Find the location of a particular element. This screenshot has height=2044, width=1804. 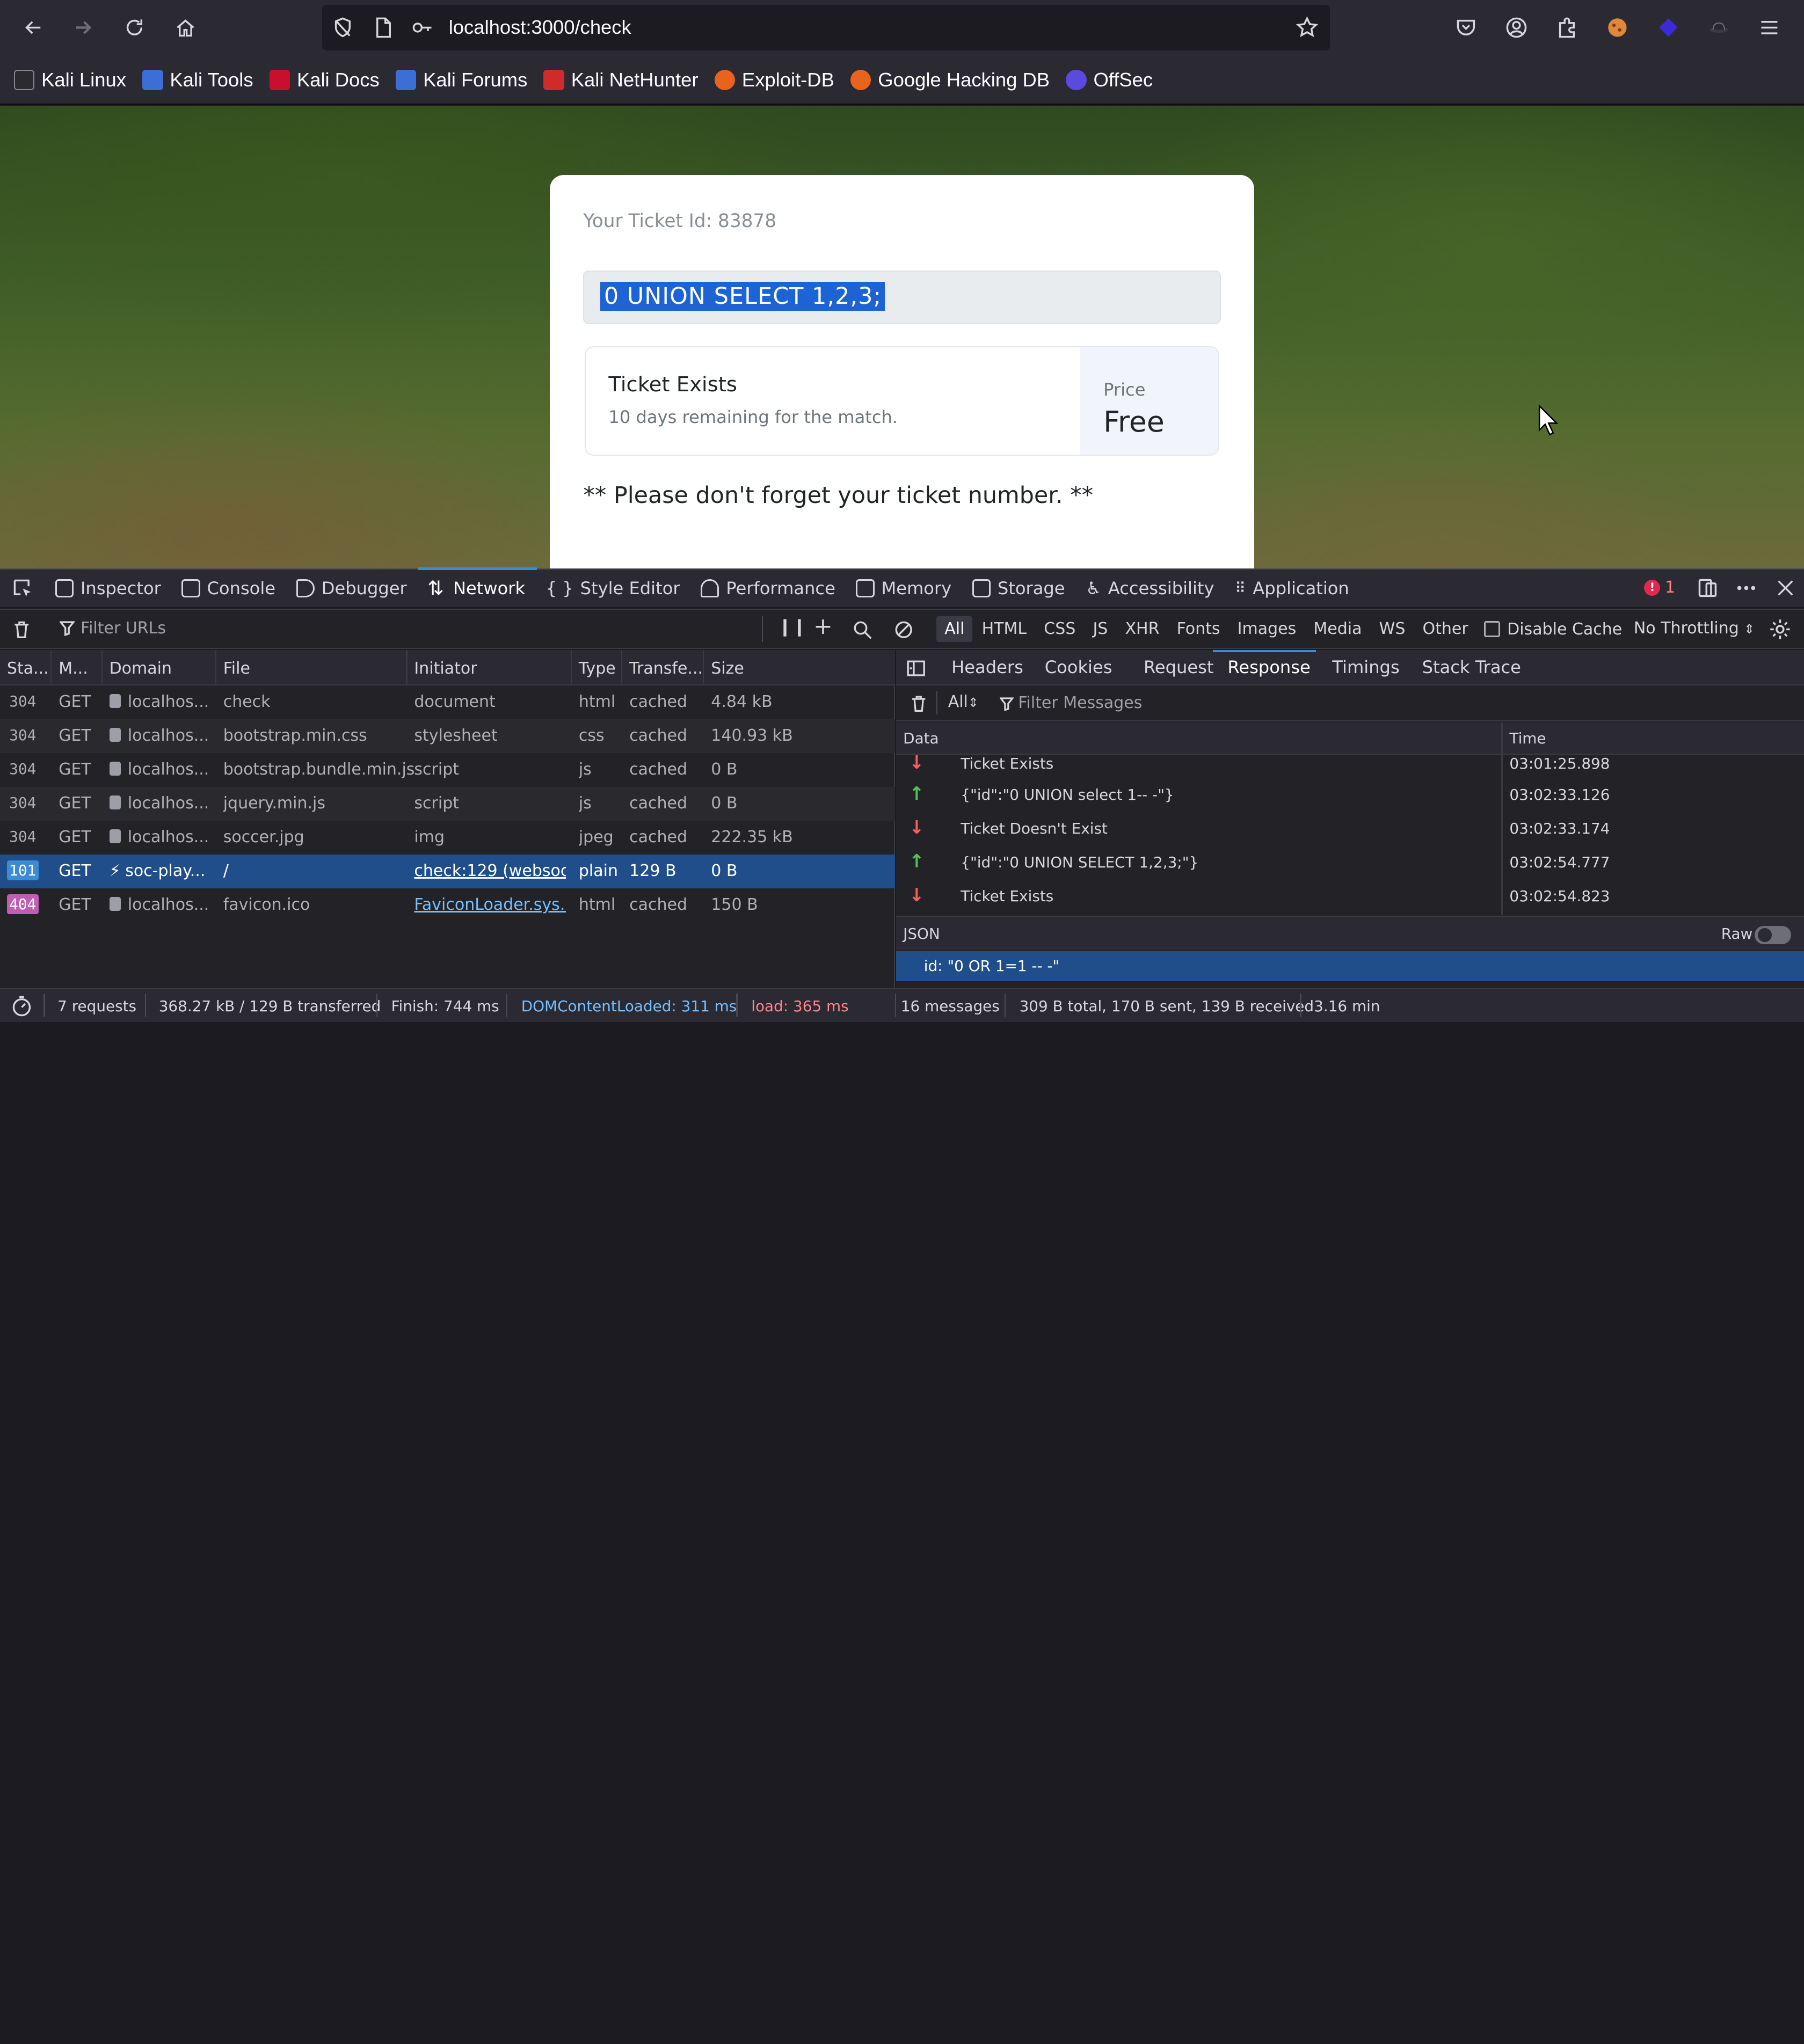

toggle-sidebar-icon is located at coordinates (915, 668).